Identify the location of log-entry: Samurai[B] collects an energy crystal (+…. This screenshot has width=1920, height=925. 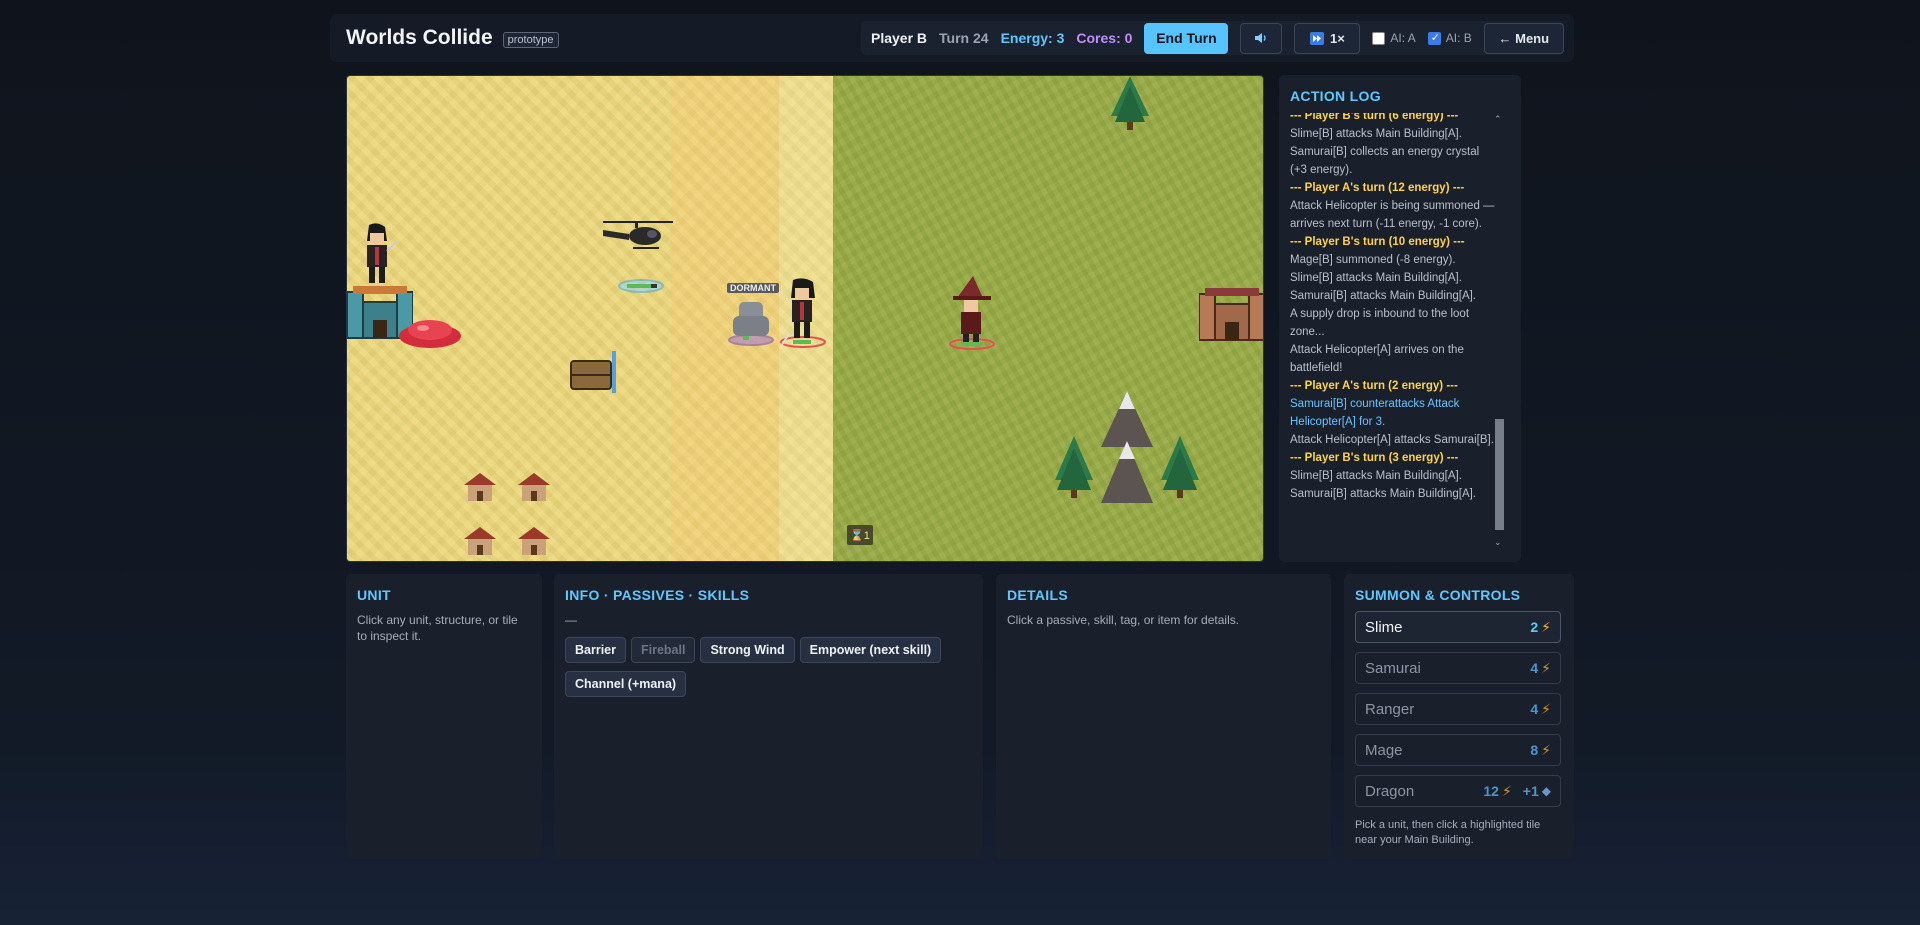
(1385, 161).